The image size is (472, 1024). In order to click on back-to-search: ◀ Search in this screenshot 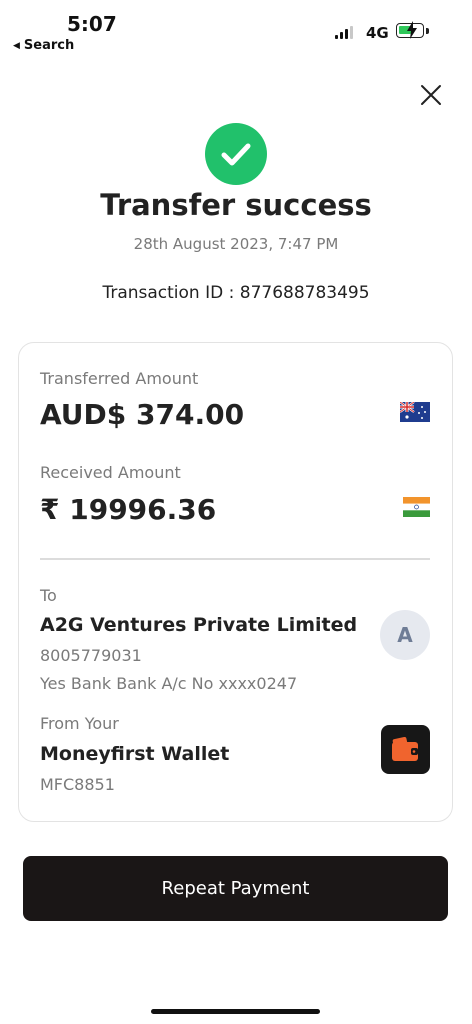, I will do `click(43, 45)`.